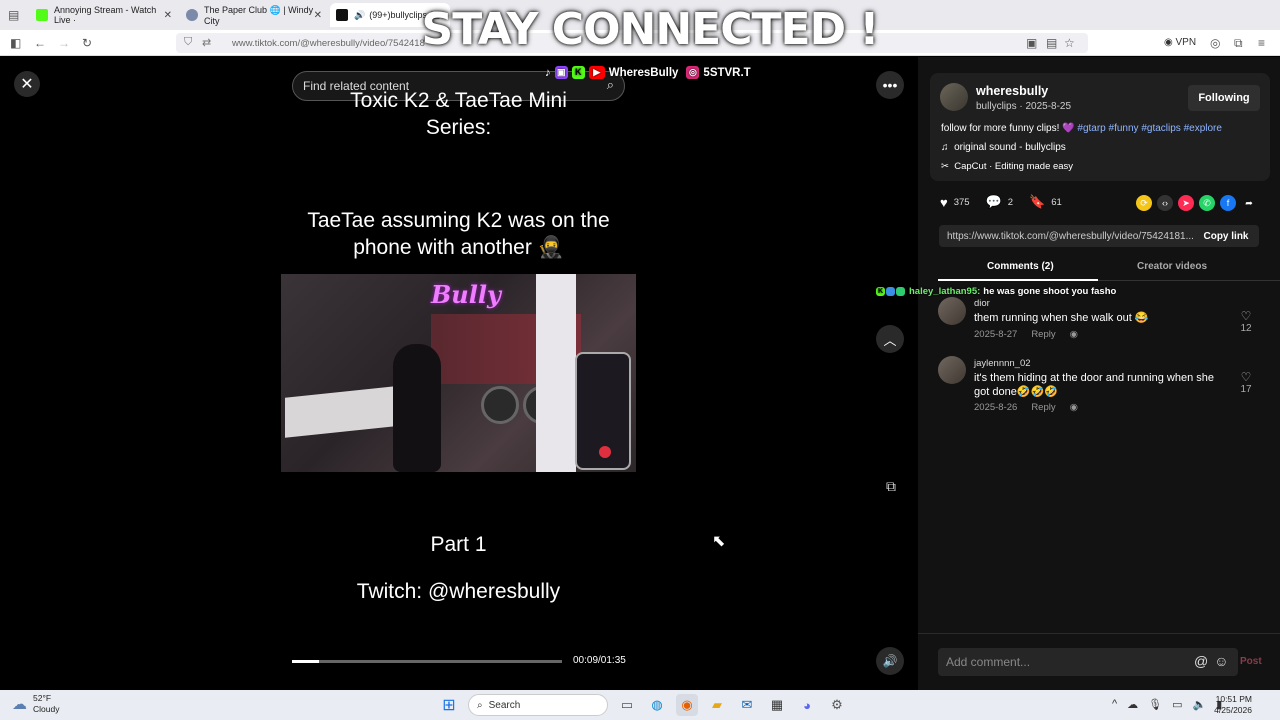 The height and width of the screenshot is (720, 1280). I want to click on author-name: wheresbully, so click(1012, 91).